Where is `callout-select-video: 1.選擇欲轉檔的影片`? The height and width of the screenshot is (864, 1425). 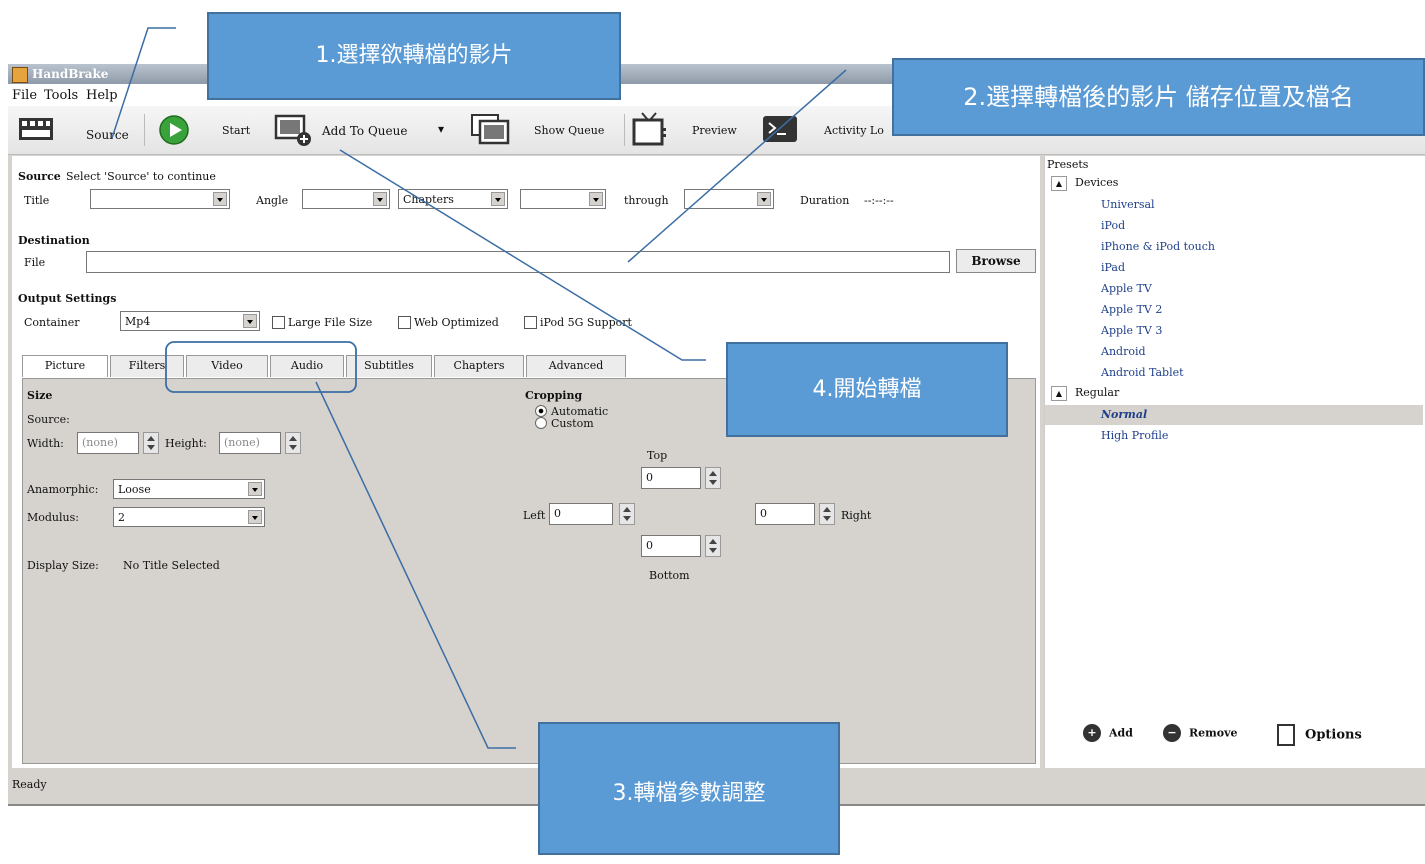 callout-select-video: 1.選擇欲轉檔的影片 is located at coordinates (414, 56).